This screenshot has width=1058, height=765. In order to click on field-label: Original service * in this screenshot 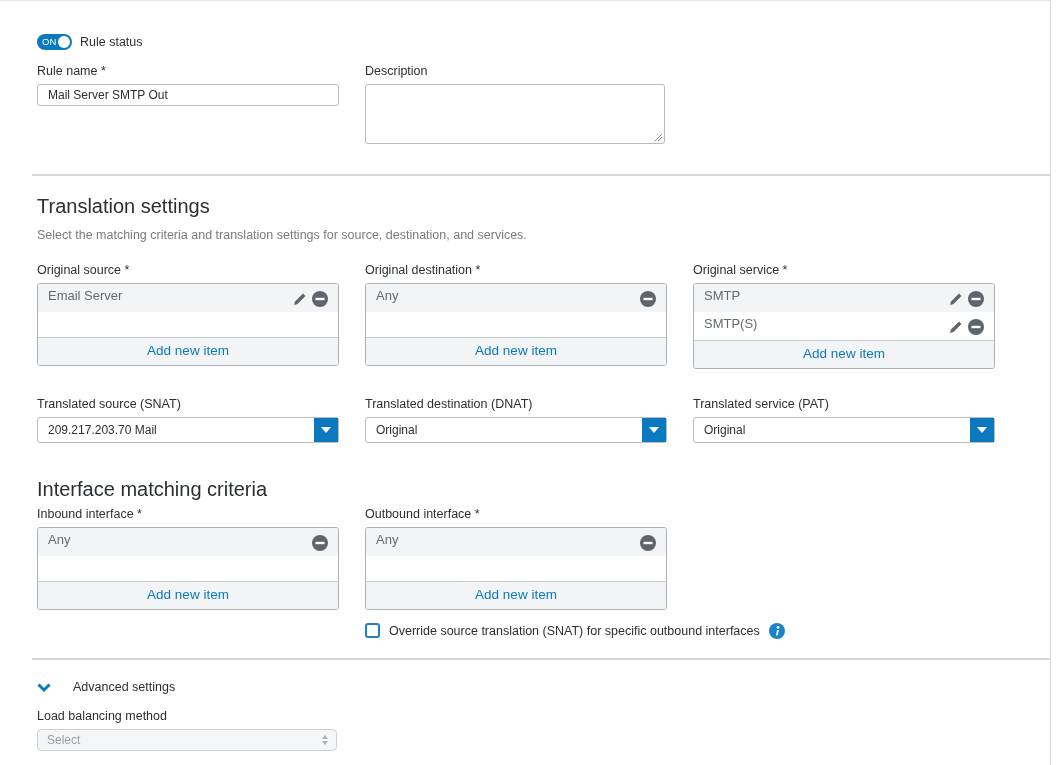, I will do `click(741, 270)`.